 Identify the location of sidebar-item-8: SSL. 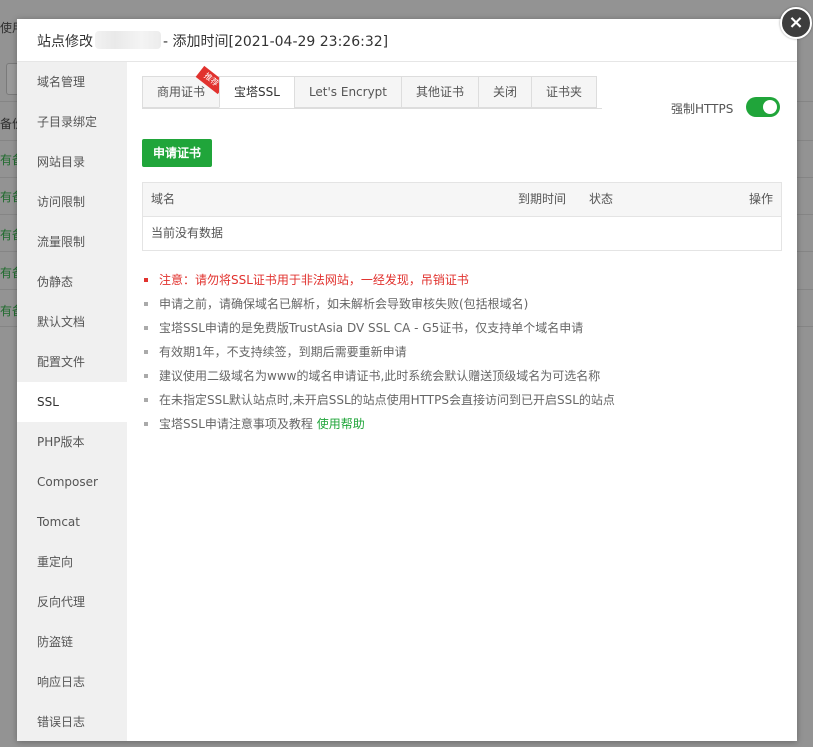
(72, 402).